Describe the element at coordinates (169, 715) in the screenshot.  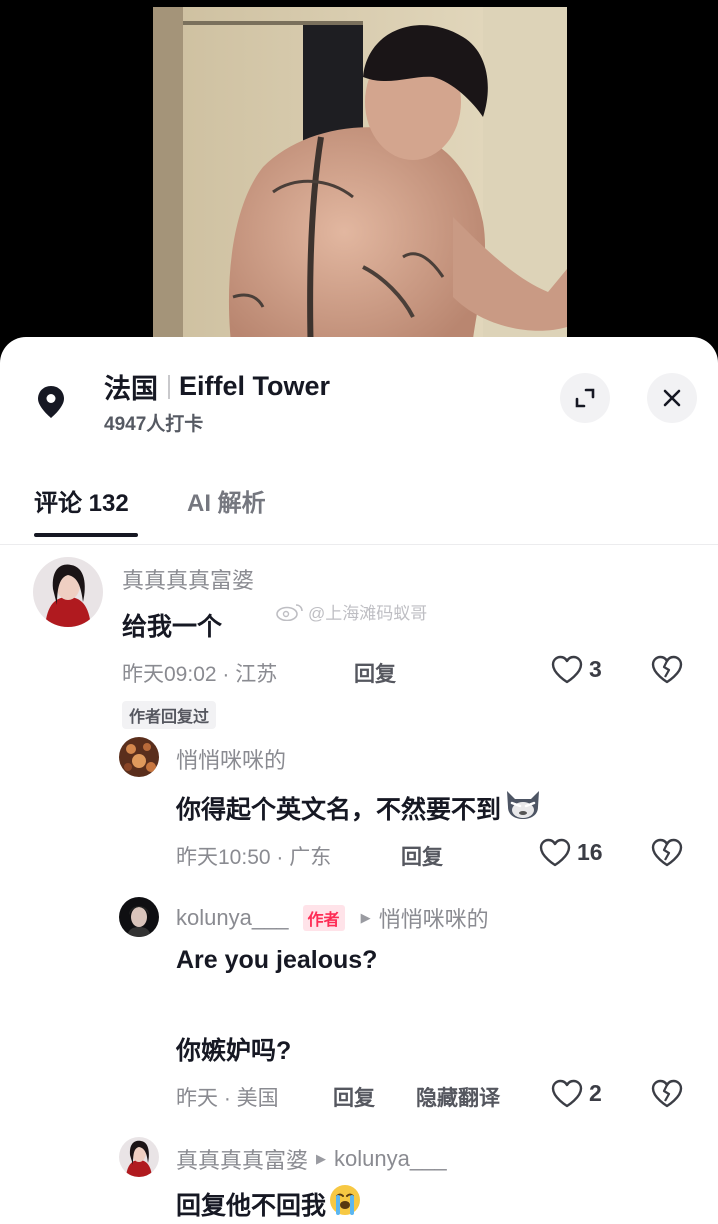
I see `author-replied-chip: 作者回复过` at that location.